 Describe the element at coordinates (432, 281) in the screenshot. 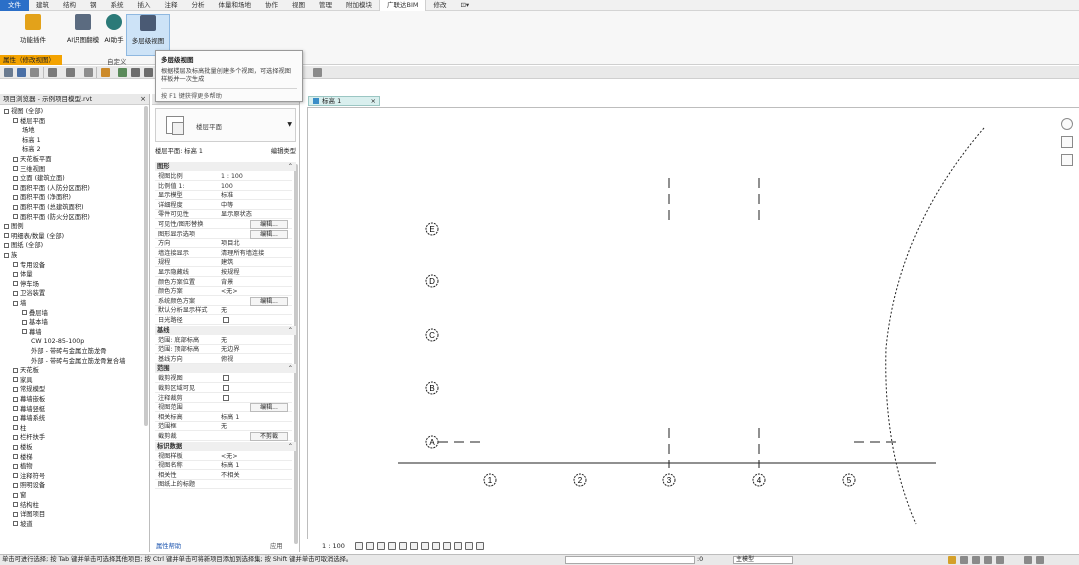

I see `grid-bubble: D` at that location.